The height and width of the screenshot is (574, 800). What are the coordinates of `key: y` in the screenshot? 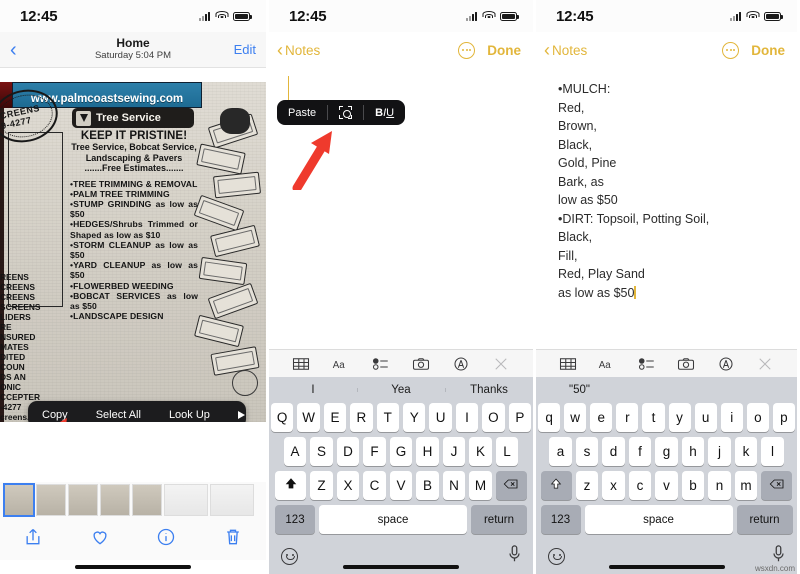 It's located at (679, 417).